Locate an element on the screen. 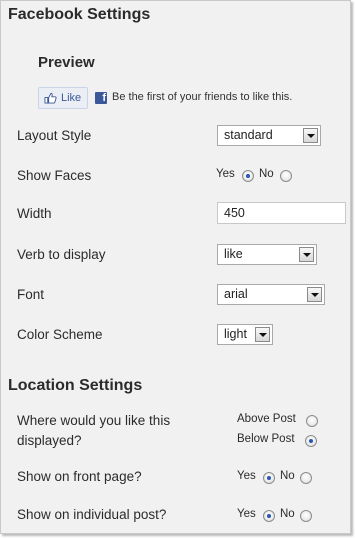 The width and height of the screenshot is (355, 538). individual-post-yes-label: Yes is located at coordinates (246, 514).